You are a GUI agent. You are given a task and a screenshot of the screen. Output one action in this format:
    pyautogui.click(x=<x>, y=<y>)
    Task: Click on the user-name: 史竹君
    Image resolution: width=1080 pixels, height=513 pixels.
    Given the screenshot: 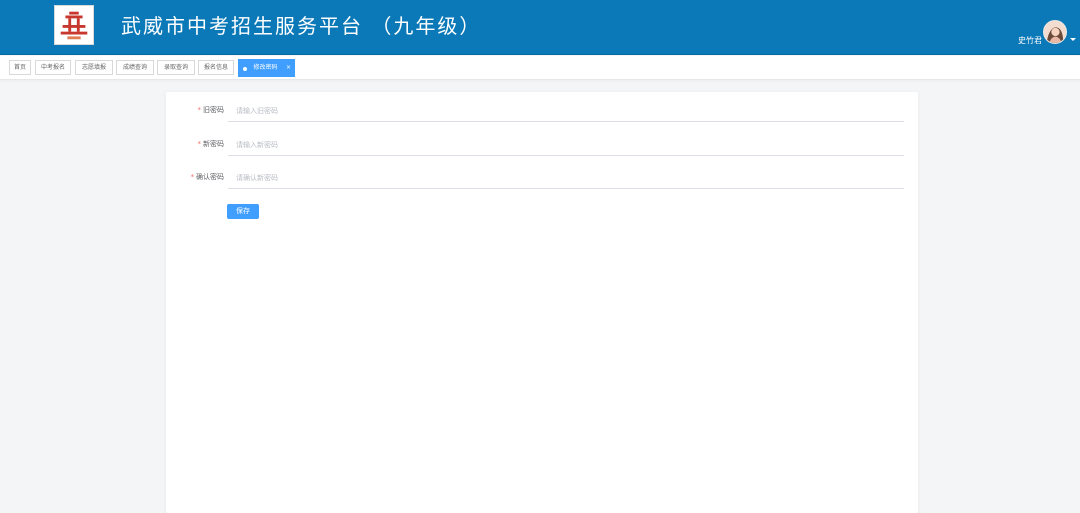 What is the action you would take?
    pyautogui.click(x=1030, y=40)
    